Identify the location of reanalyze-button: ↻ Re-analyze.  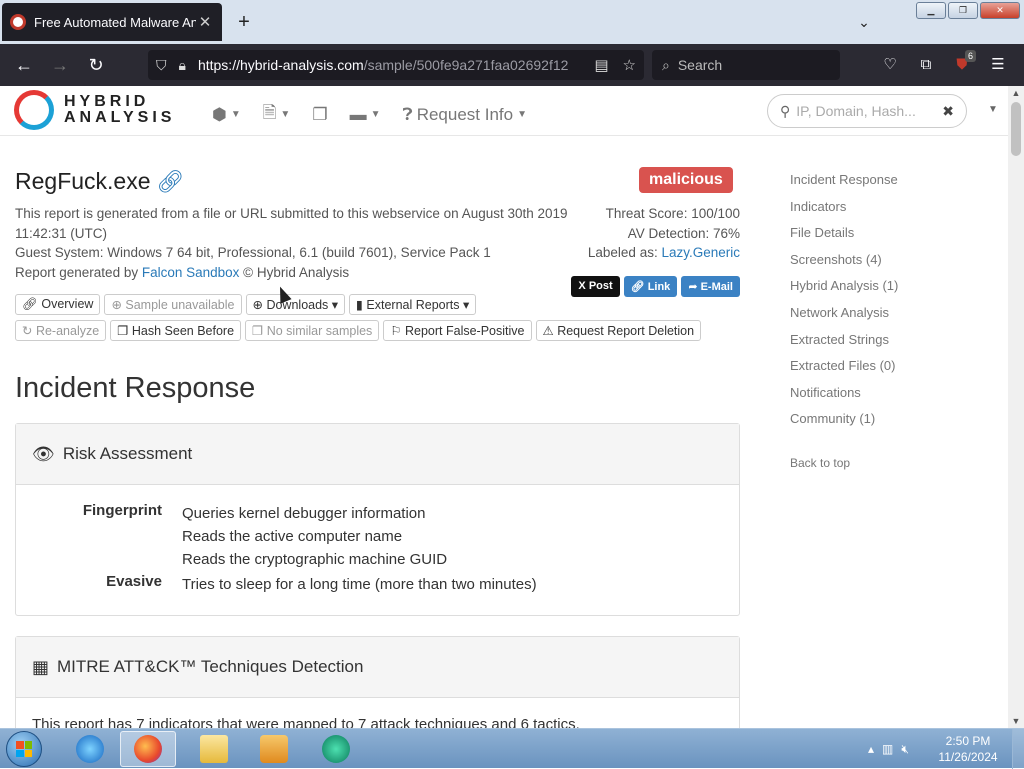
(61, 330).